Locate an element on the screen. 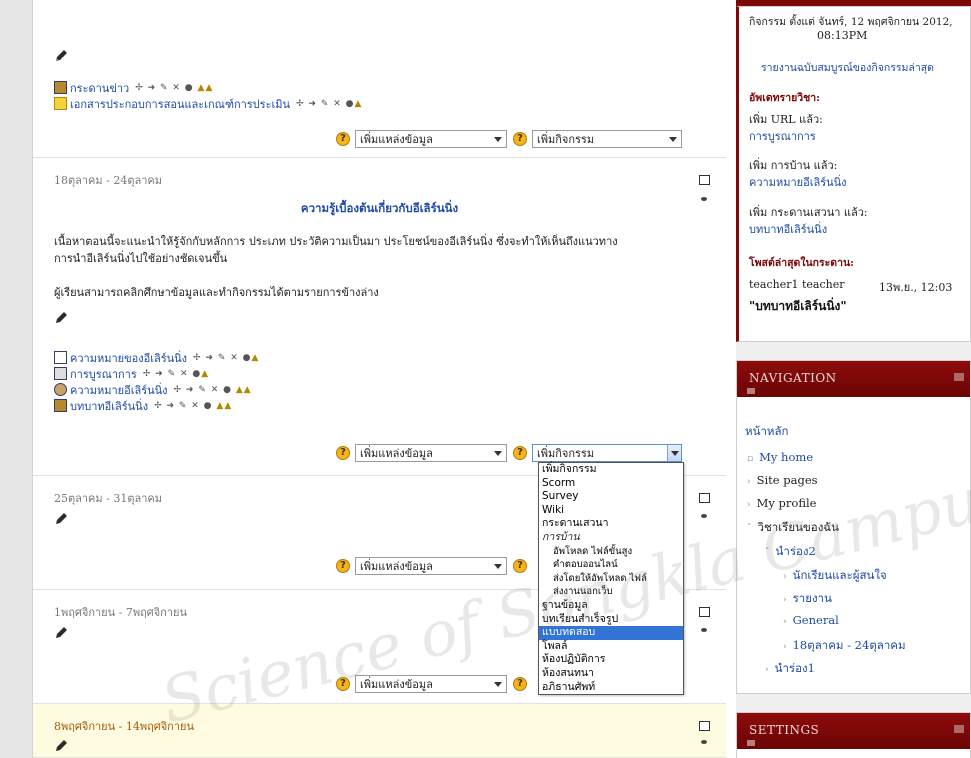 The width and height of the screenshot is (971, 758). nav-my-courses: ˇ วิชาเรียนของฉัน is located at coordinates (793, 528).